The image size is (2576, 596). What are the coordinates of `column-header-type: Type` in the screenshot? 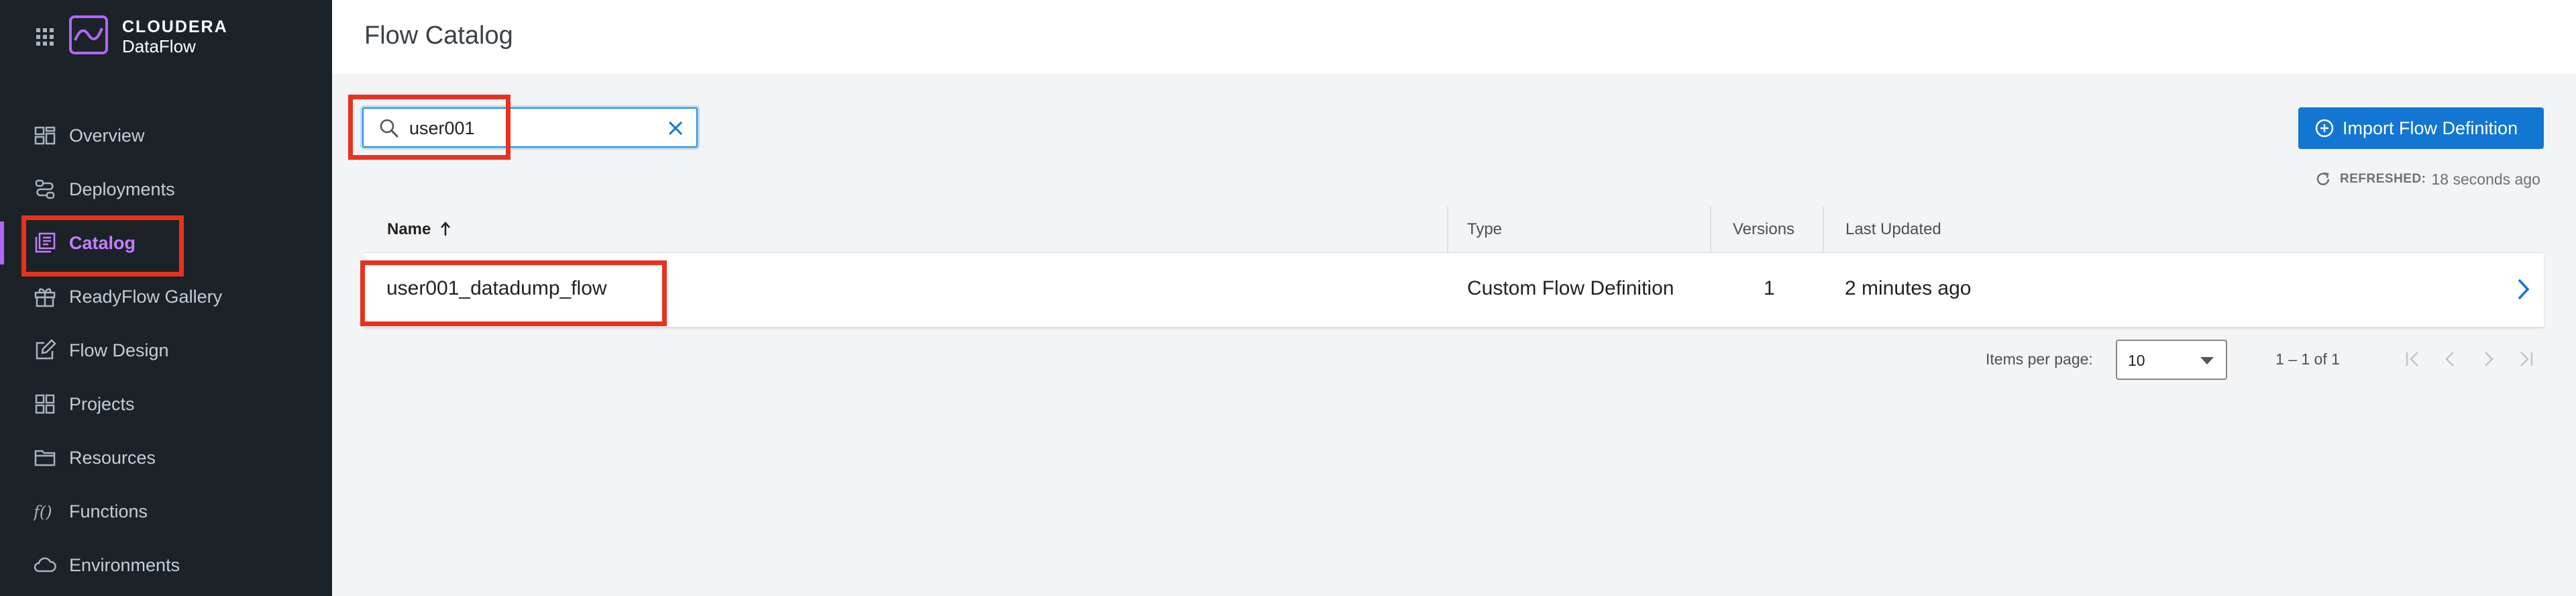 It's located at (1484, 229).